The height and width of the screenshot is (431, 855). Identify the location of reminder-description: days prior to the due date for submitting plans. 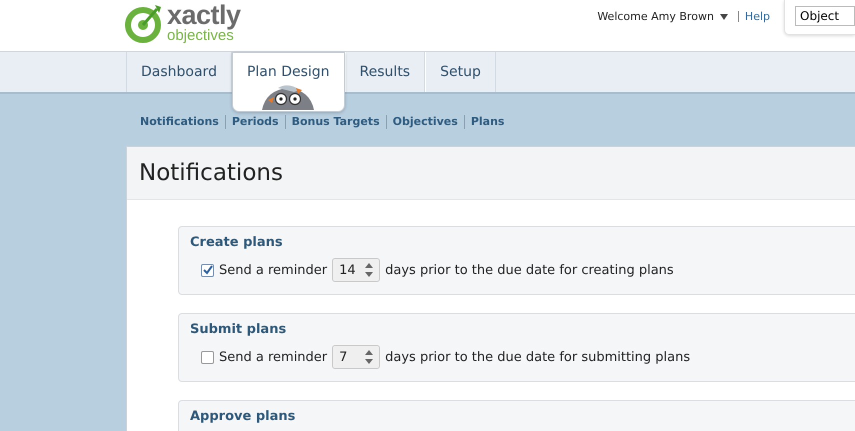
(537, 357).